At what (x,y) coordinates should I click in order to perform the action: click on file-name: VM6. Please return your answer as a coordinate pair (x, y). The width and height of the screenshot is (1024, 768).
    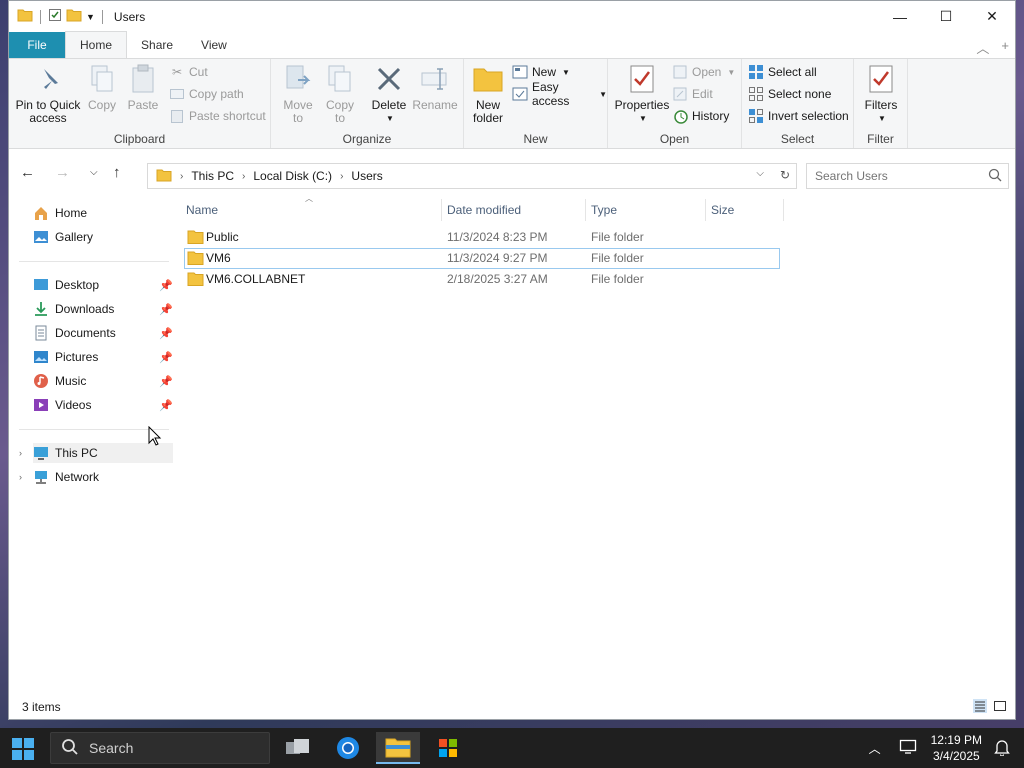
    Looking at the image, I should click on (218, 258).